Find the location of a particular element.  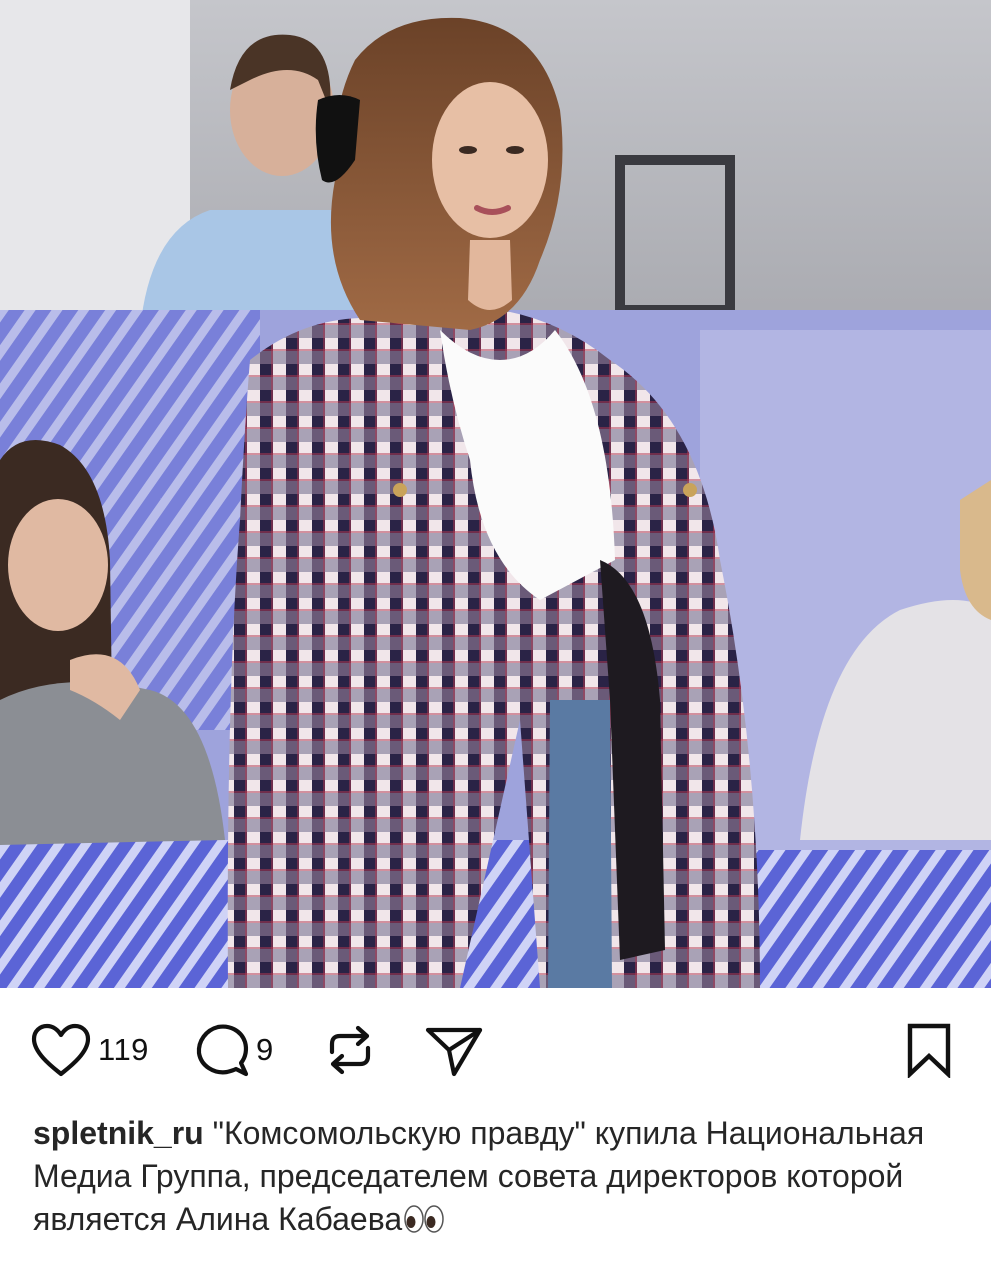

heart-icon is located at coordinates (61, 1050).